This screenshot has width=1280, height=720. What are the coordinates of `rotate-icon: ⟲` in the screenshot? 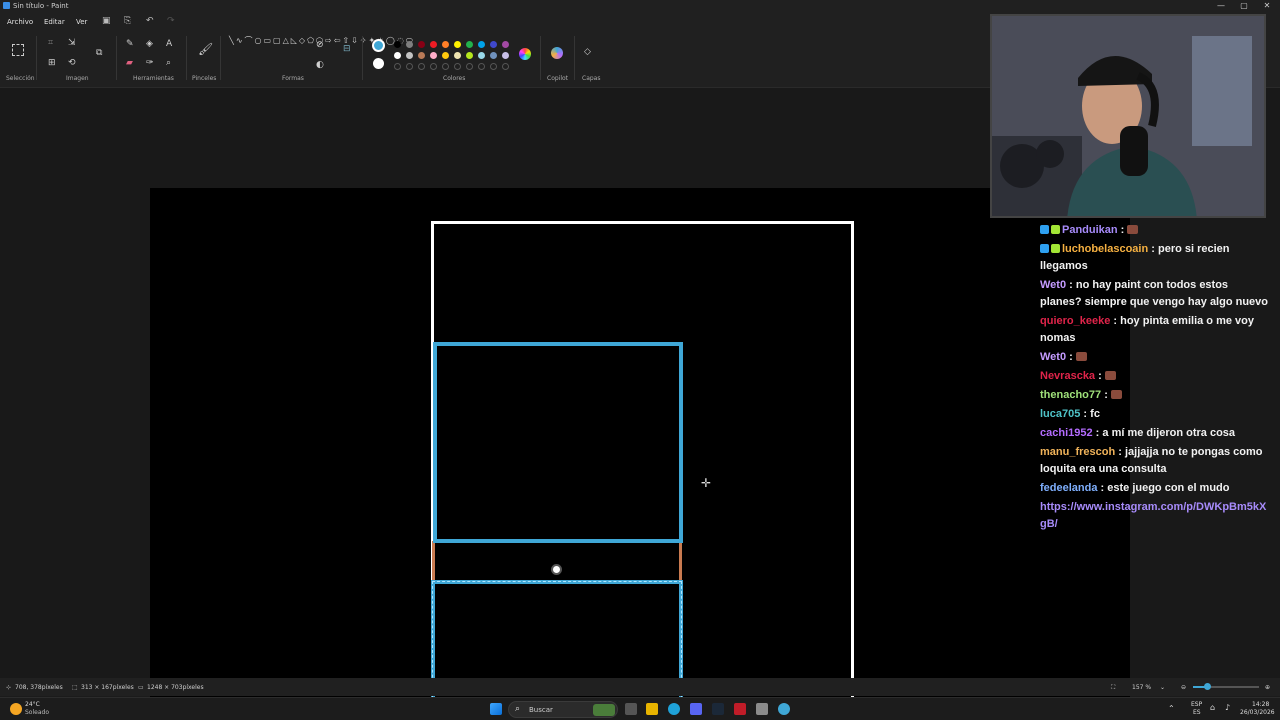 It's located at (72, 63).